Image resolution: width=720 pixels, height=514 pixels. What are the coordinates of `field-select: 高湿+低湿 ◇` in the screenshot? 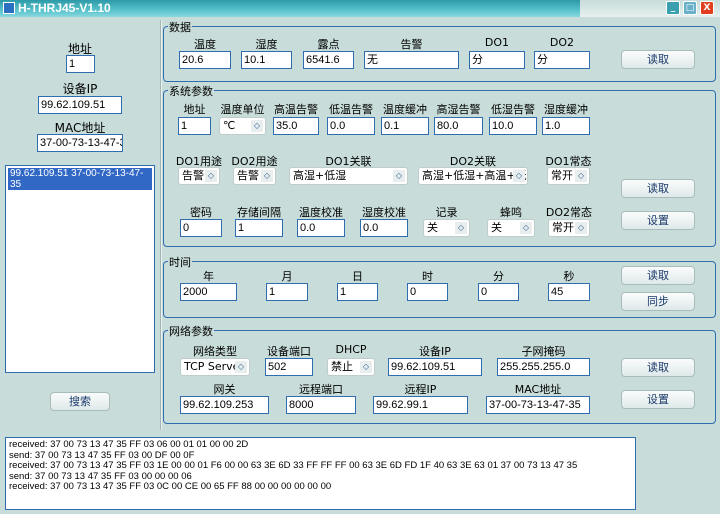 It's located at (348, 176).